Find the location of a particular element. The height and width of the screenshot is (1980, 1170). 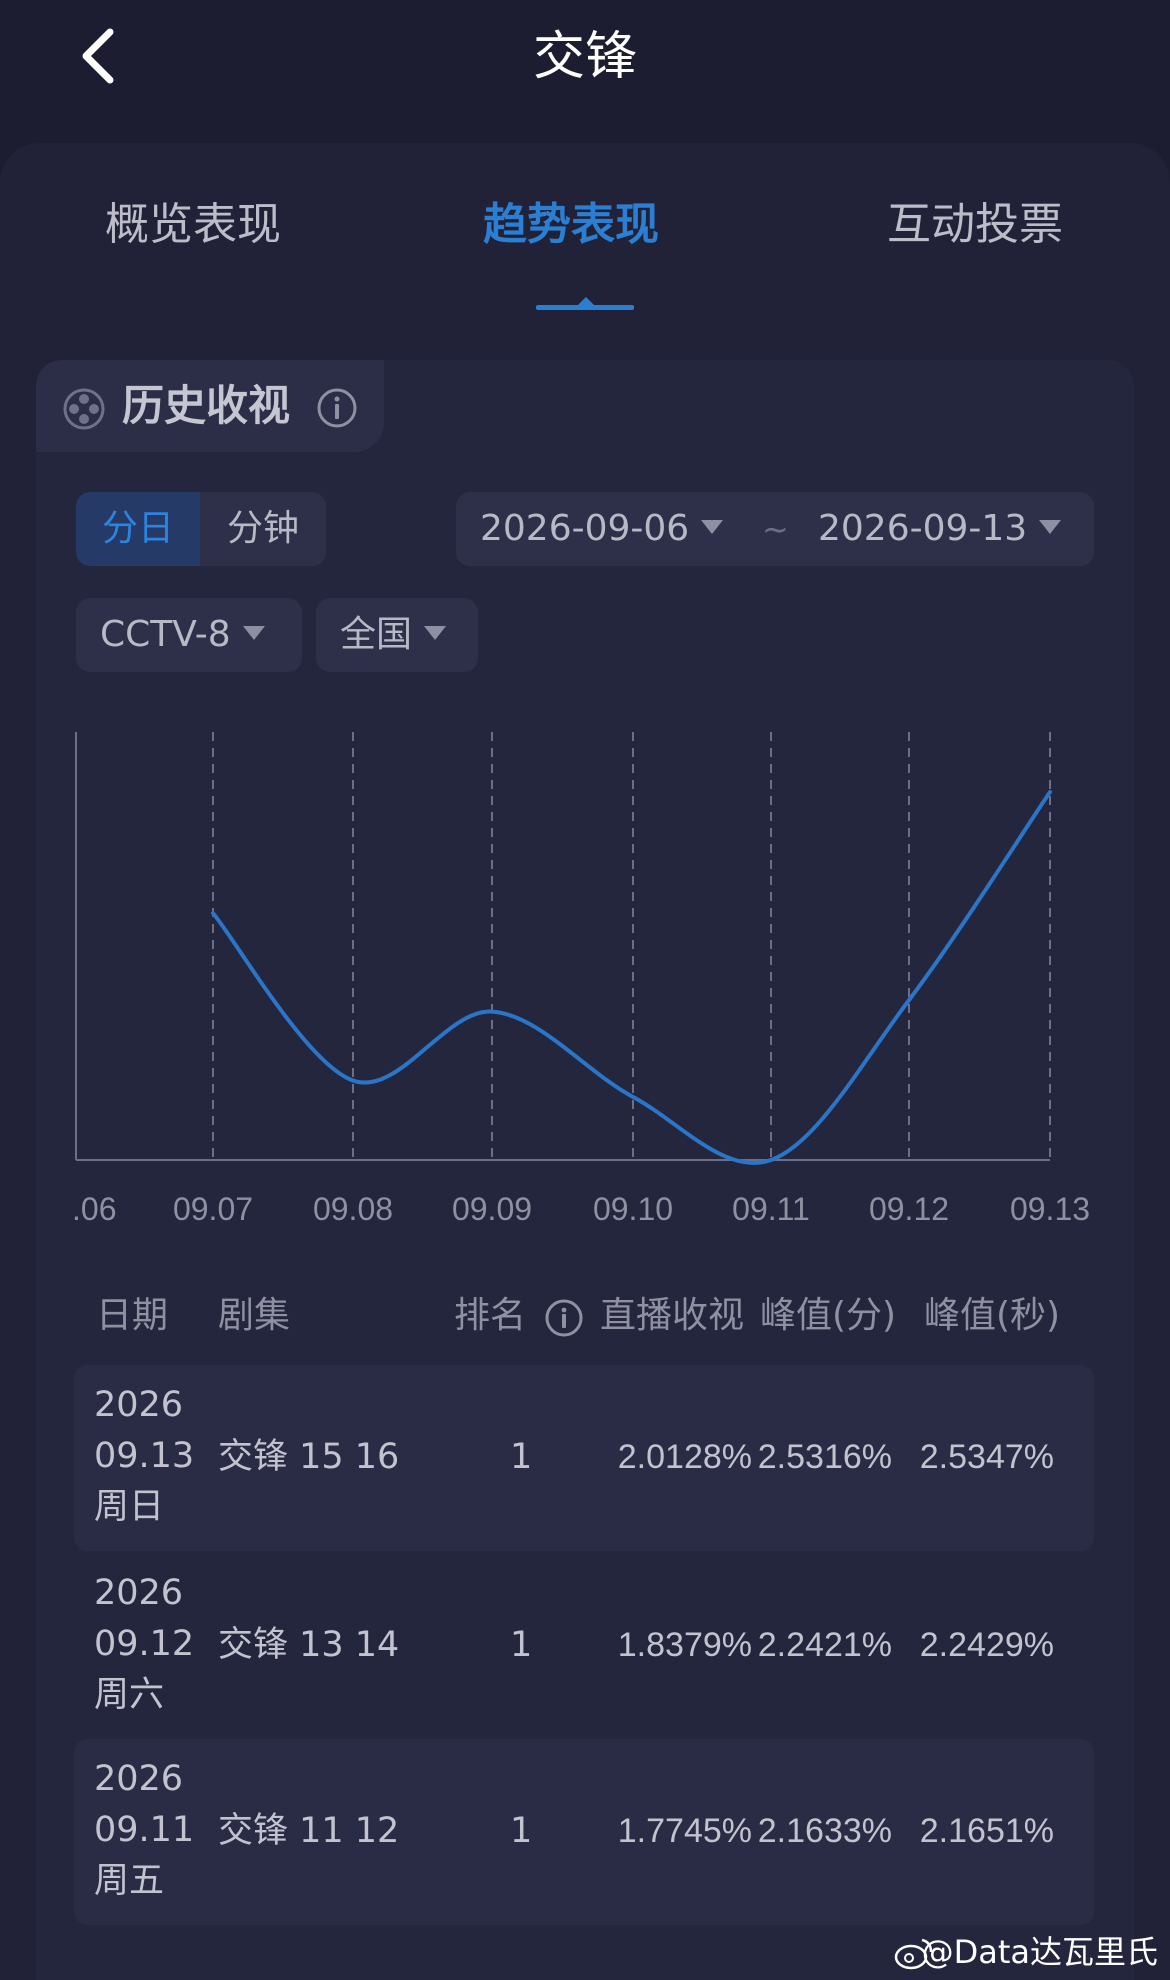

row-live-rating: 1.8379% is located at coordinates (684, 1645).